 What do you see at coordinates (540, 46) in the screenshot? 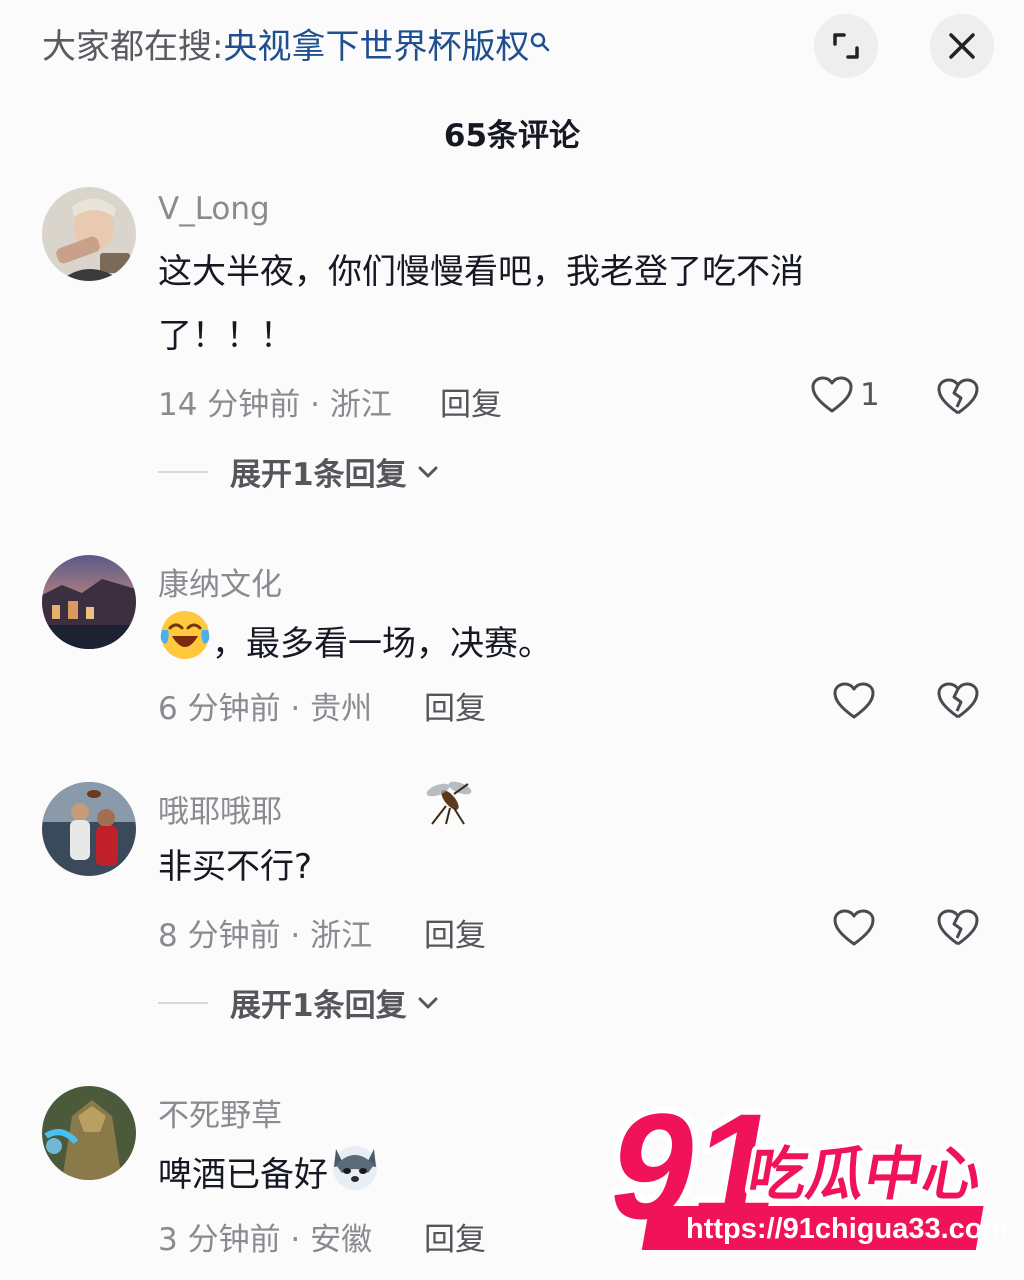
I see `search-icon` at bounding box center [540, 46].